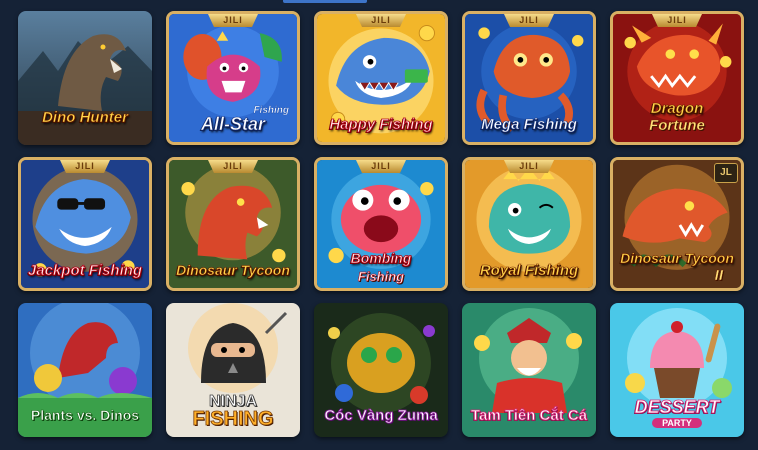 This screenshot has height=450, width=758. What do you see at coordinates (677, 224) in the screenshot?
I see `game-tile-dinosaur-tycoon-2: JL Dinosaur Tycoon II` at bounding box center [677, 224].